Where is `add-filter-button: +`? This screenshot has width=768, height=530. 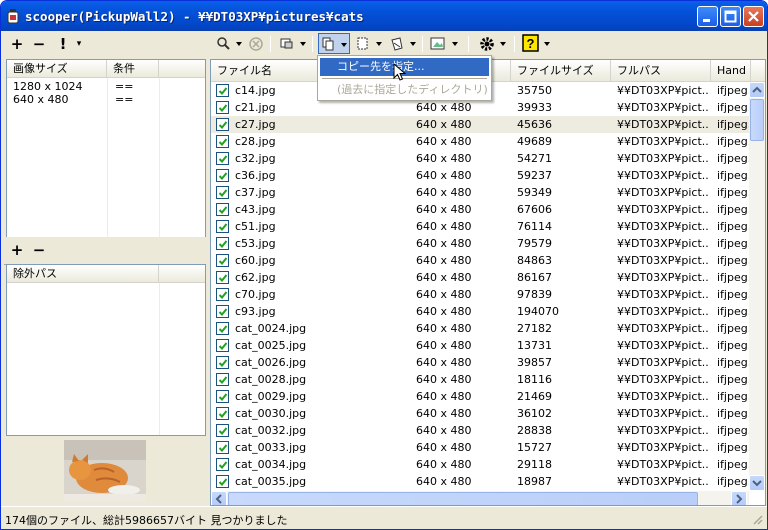 add-filter-button: + is located at coordinates (17, 44).